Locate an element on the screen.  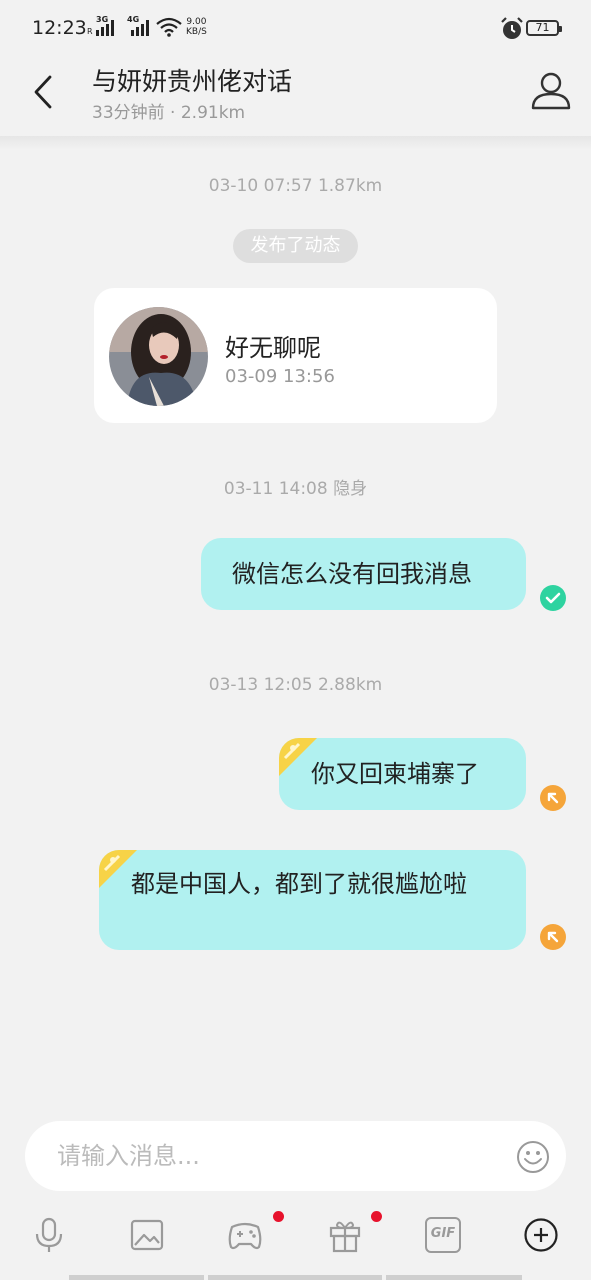
moment-time: 03-09 13:56 is located at coordinates (280, 376).